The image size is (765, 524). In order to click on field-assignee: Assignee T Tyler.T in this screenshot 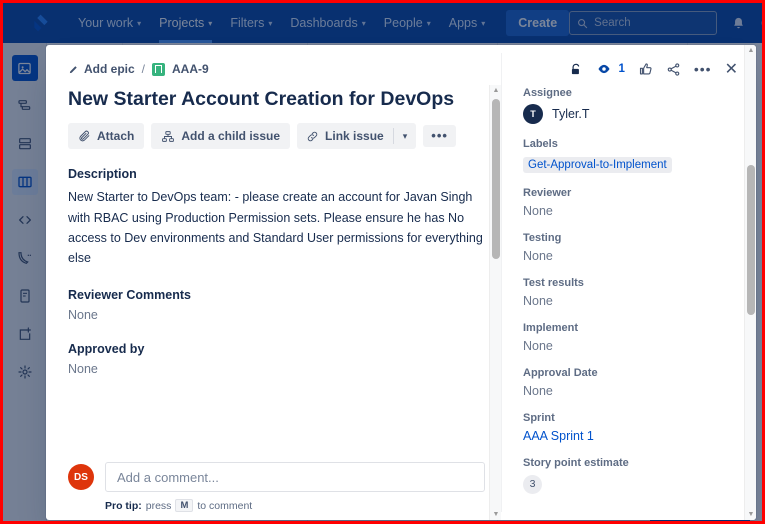, I will do `click(639, 105)`.